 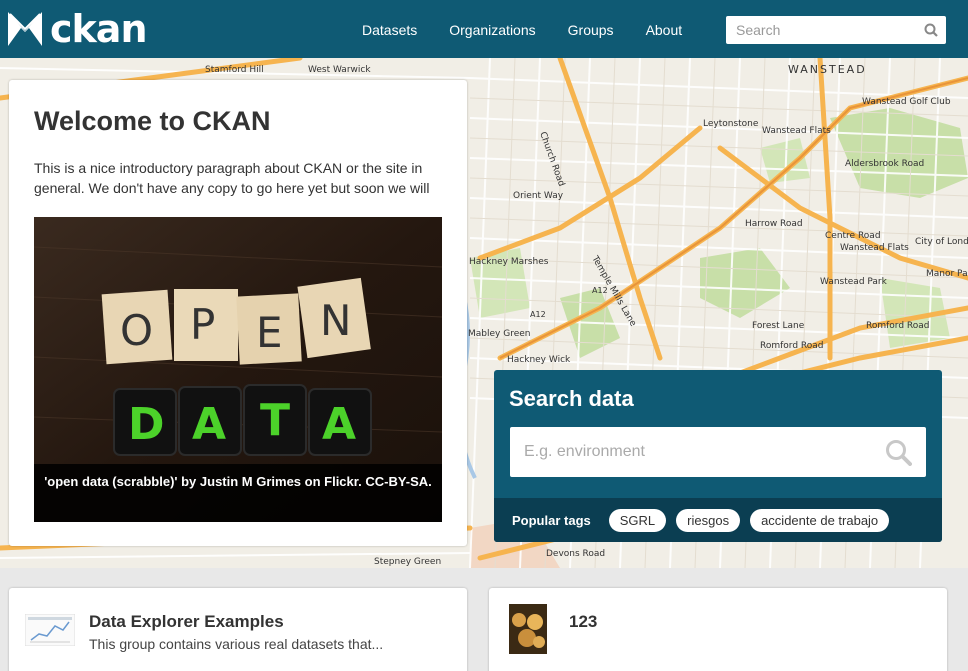 What do you see at coordinates (152, 121) in the screenshot?
I see `welcome-title: Welcome to CKAN` at bounding box center [152, 121].